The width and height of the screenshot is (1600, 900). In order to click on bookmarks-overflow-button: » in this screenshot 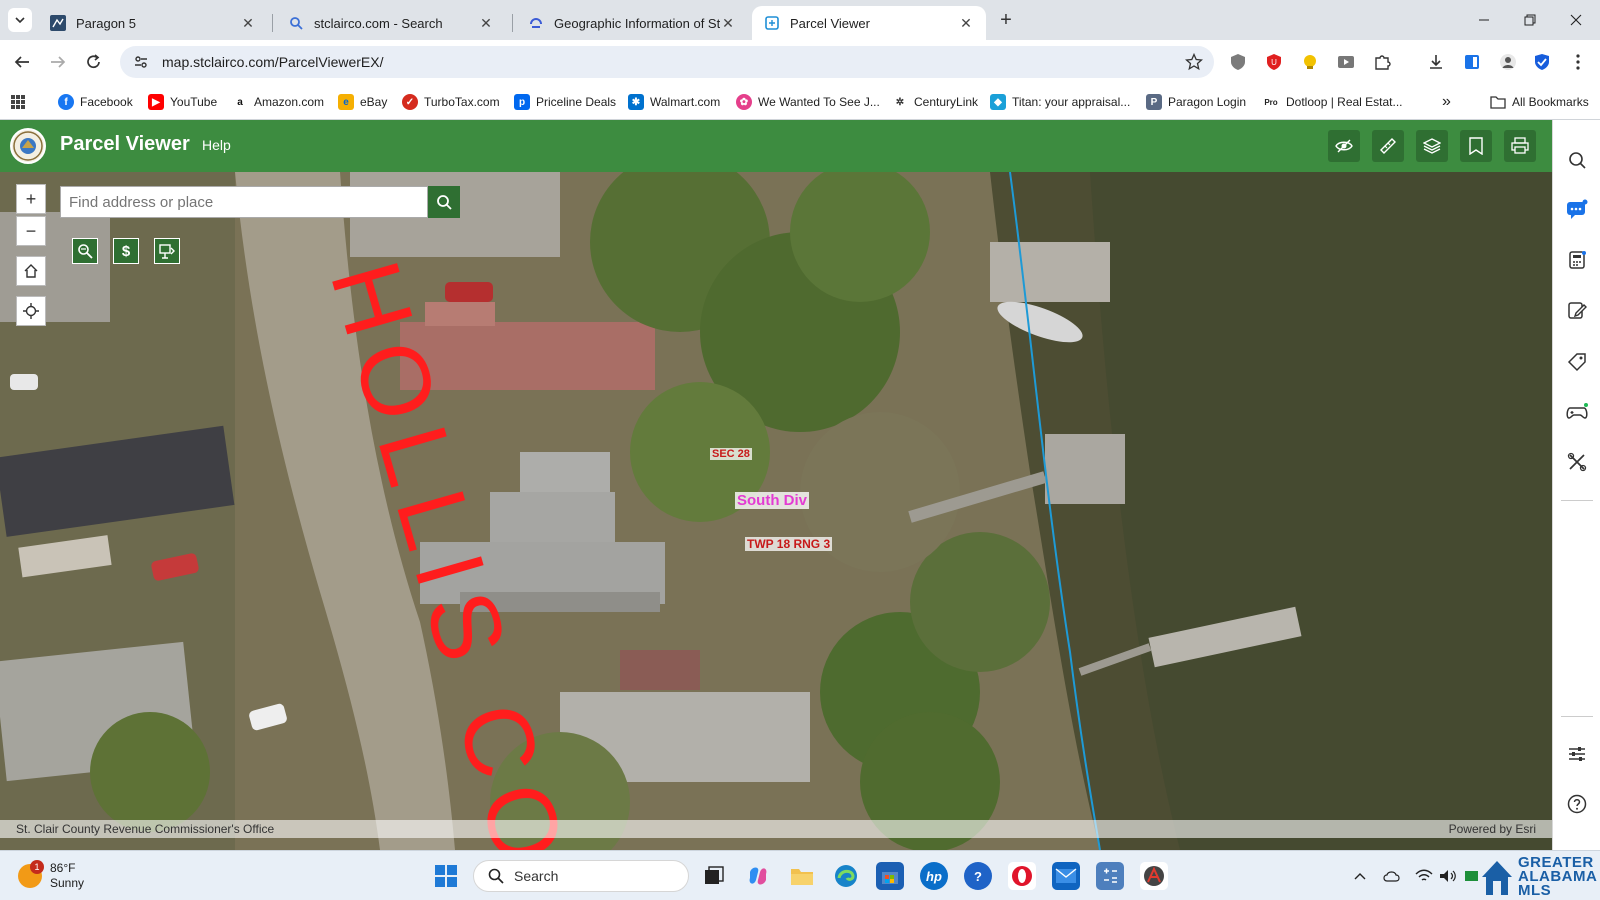, I will do `click(1446, 102)`.